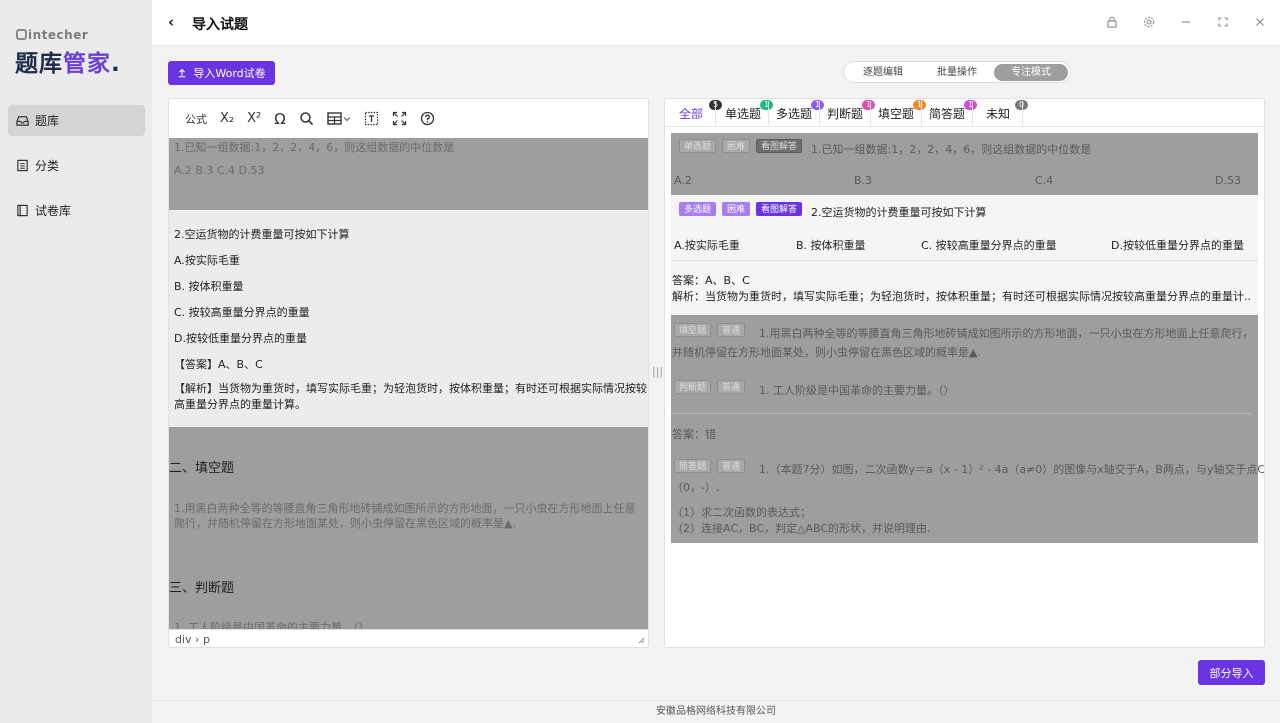 This screenshot has width=1280, height=723. Describe the element at coordinates (736, 146) in the screenshot. I see `level-tag: 困难` at that location.